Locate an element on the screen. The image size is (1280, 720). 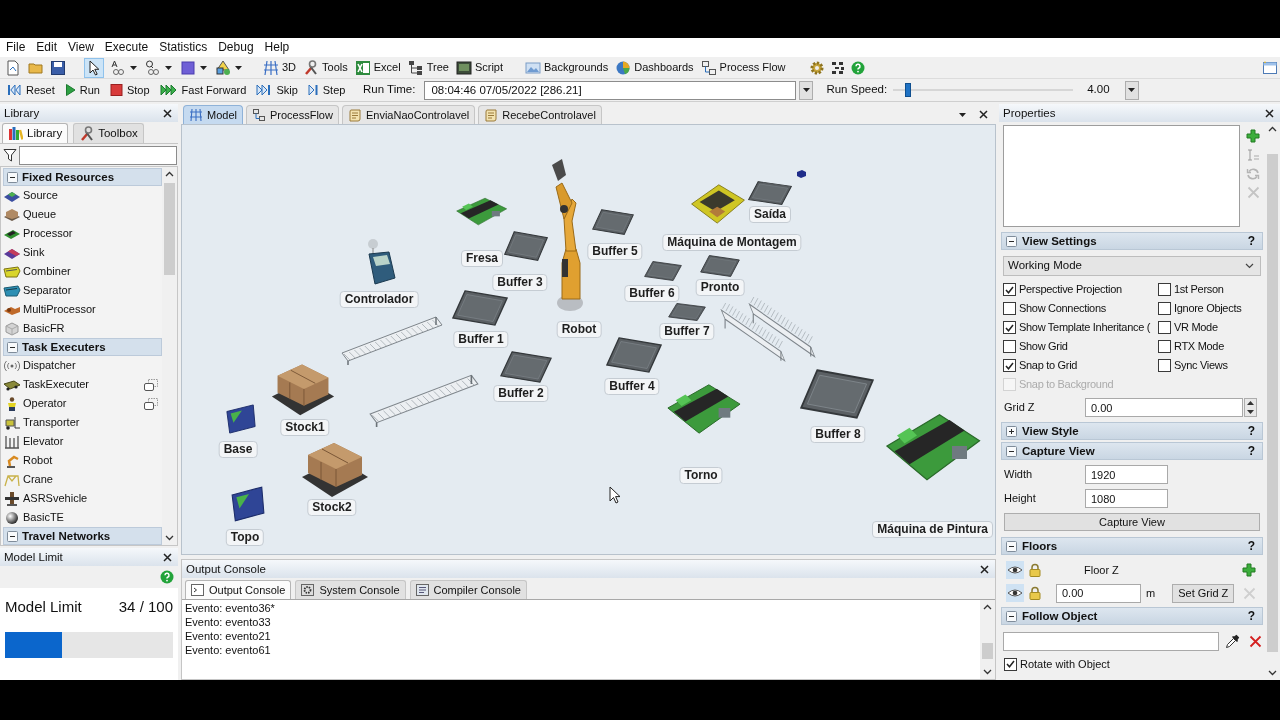
reset-button: Reset is located at coordinates (31, 90).